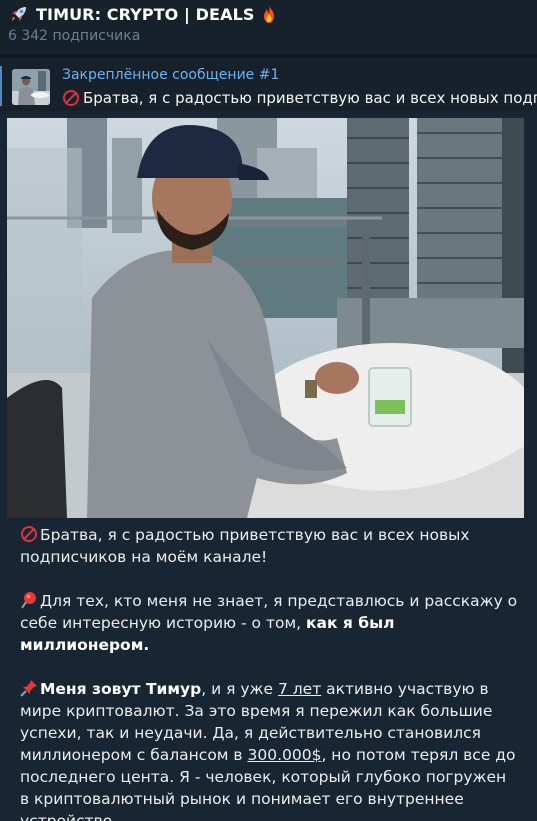  I want to click on years-text: 7 лет, so click(299, 689).